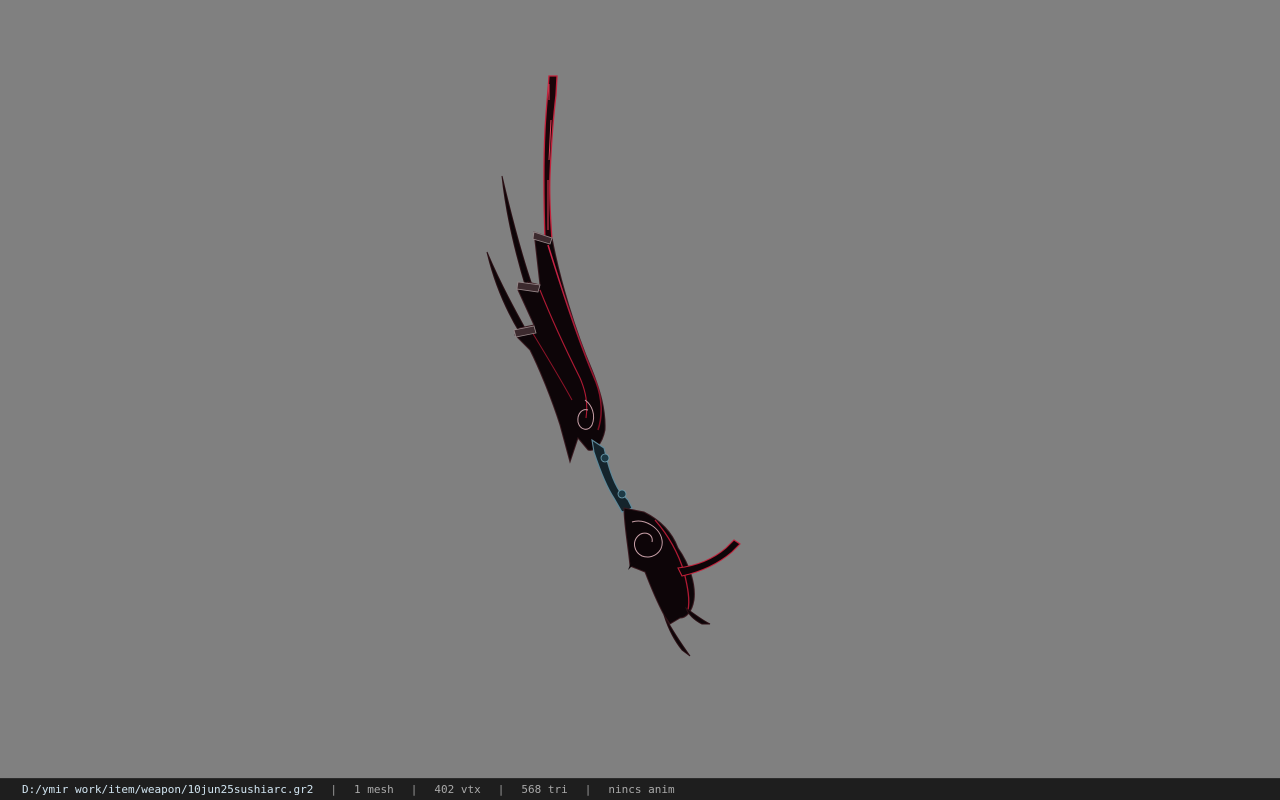 This screenshot has width=1280, height=800. Describe the element at coordinates (550, 158) in the screenshot. I see `blade-spine` at that location.